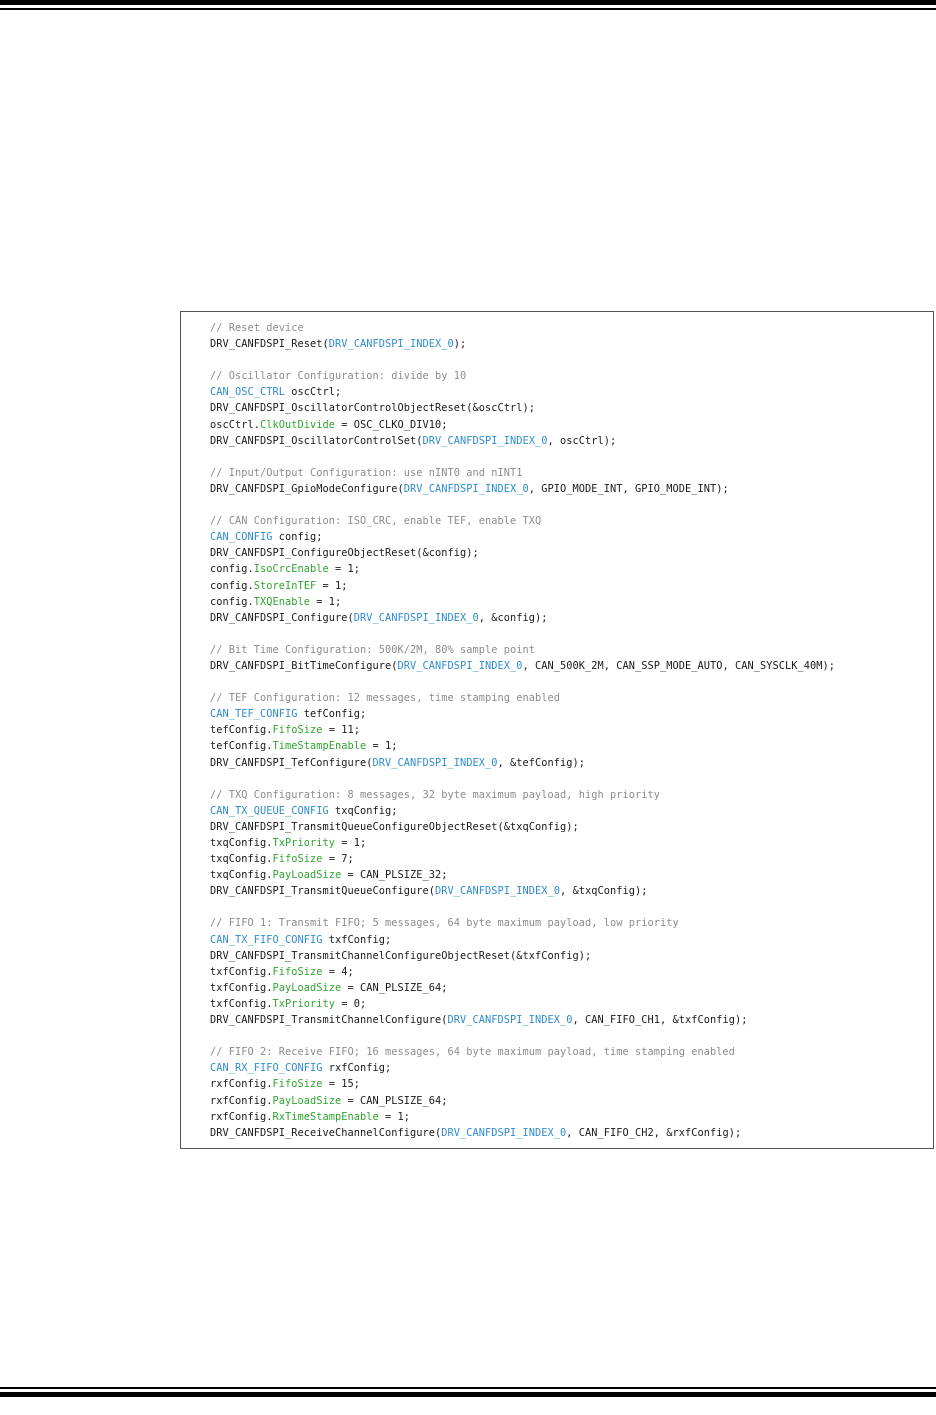  What do you see at coordinates (325, 1116) in the screenshot?
I see `code-field-token: RxTimeStampEnable` at bounding box center [325, 1116].